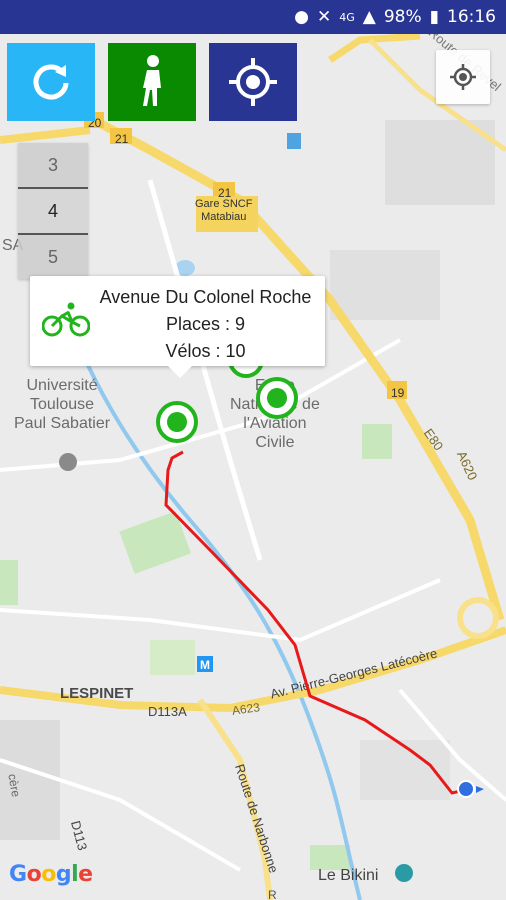  I want to click on map-label-university: Université Toulouse Paul Sabatier, so click(62, 404).